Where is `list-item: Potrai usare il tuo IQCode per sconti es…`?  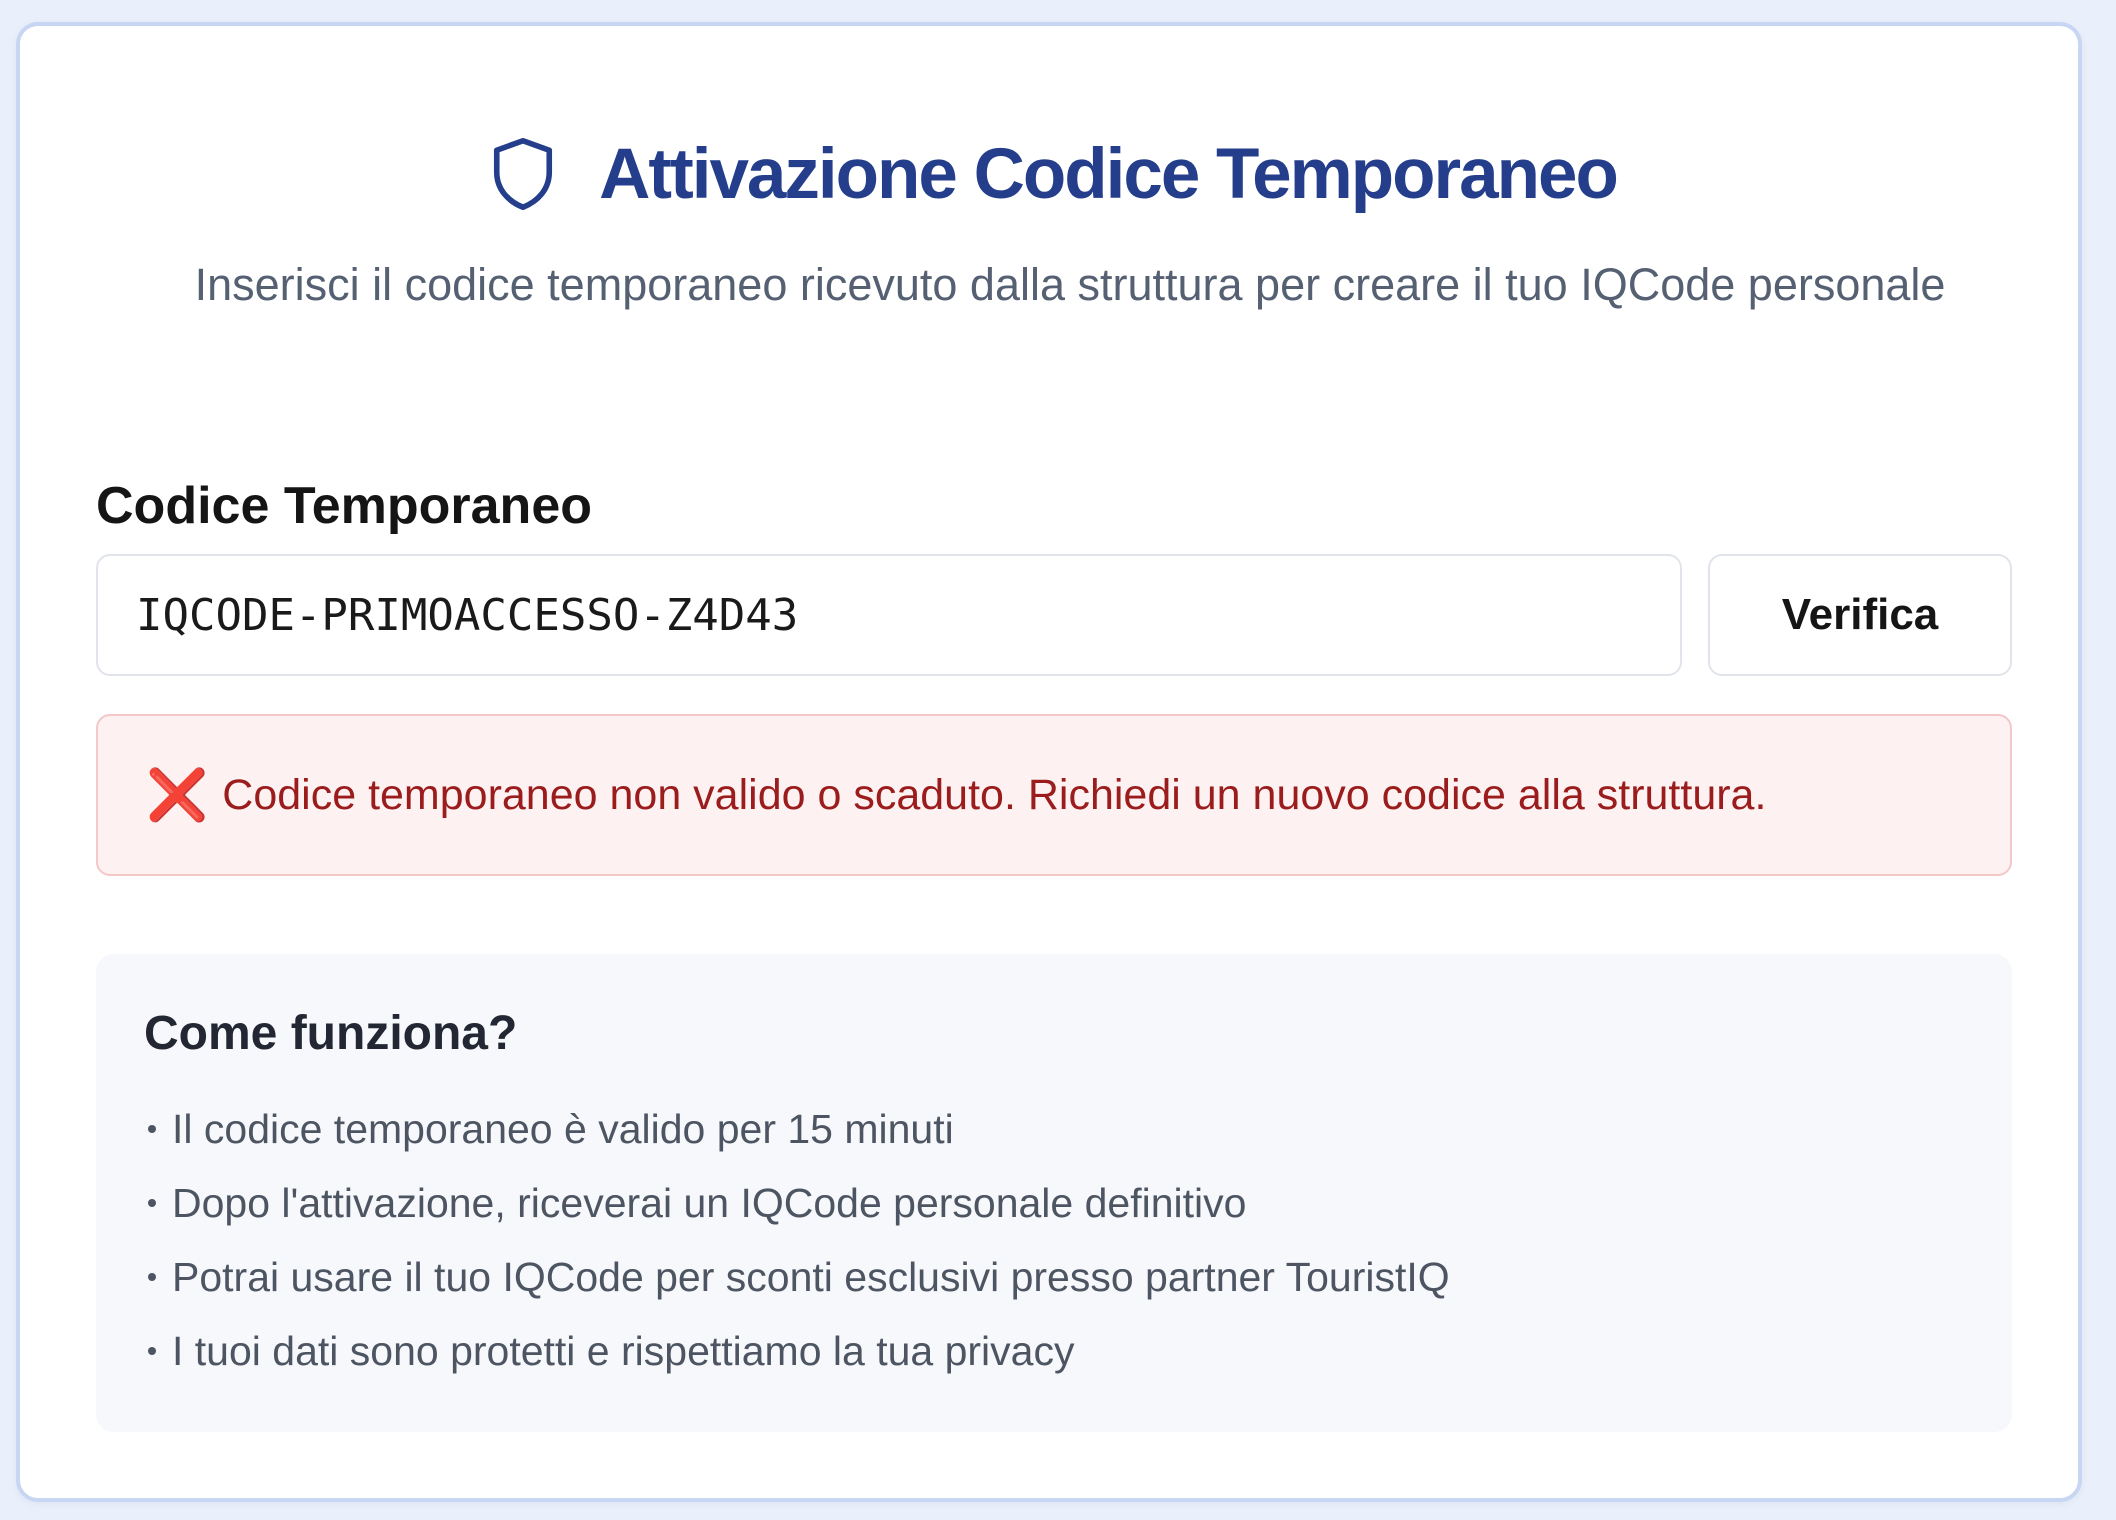 list-item: Potrai usare il tuo IQCode per sconti es… is located at coordinates (1054, 1277).